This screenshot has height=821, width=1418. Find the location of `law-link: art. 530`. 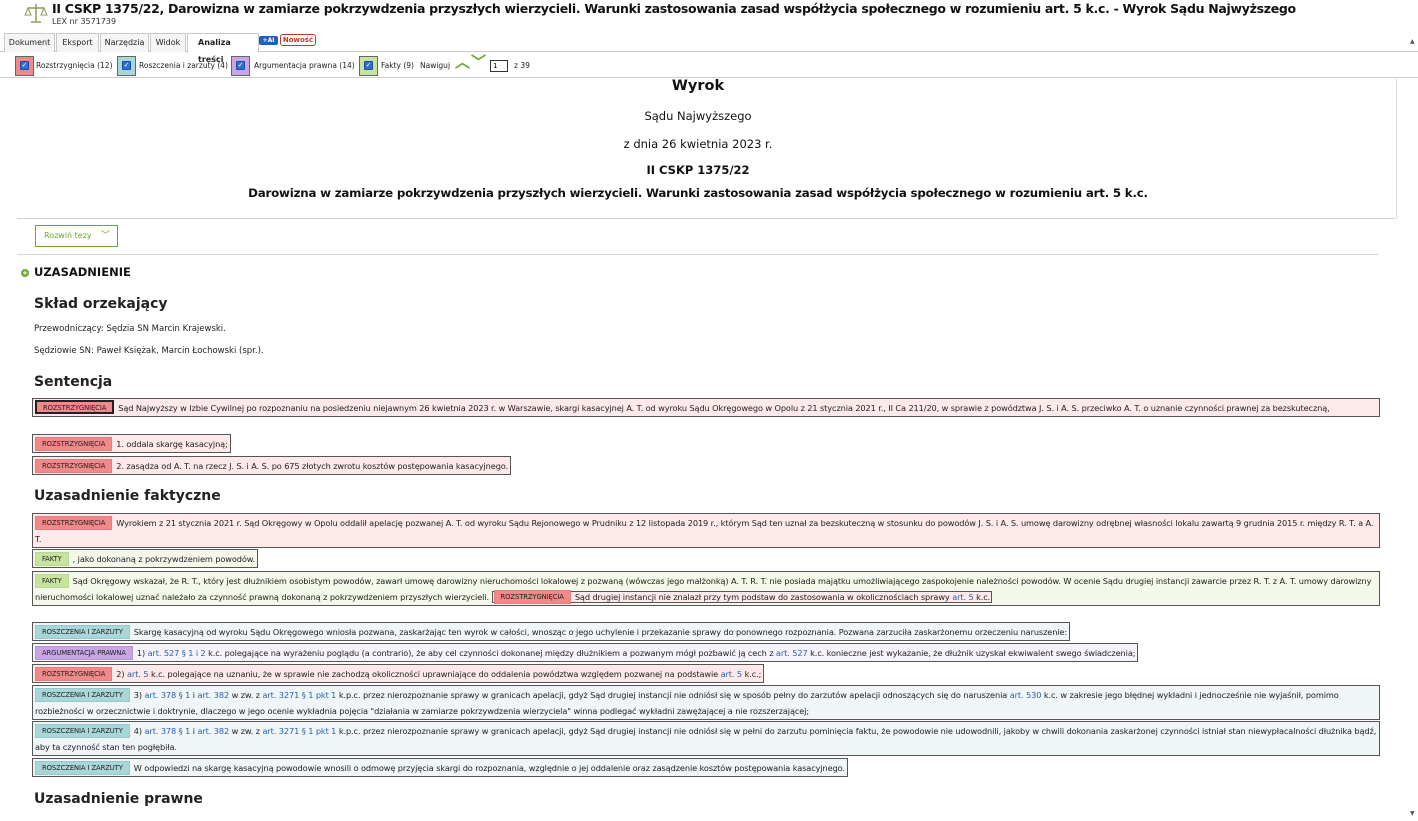

law-link: art. 530 is located at coordinates (1026, 695).